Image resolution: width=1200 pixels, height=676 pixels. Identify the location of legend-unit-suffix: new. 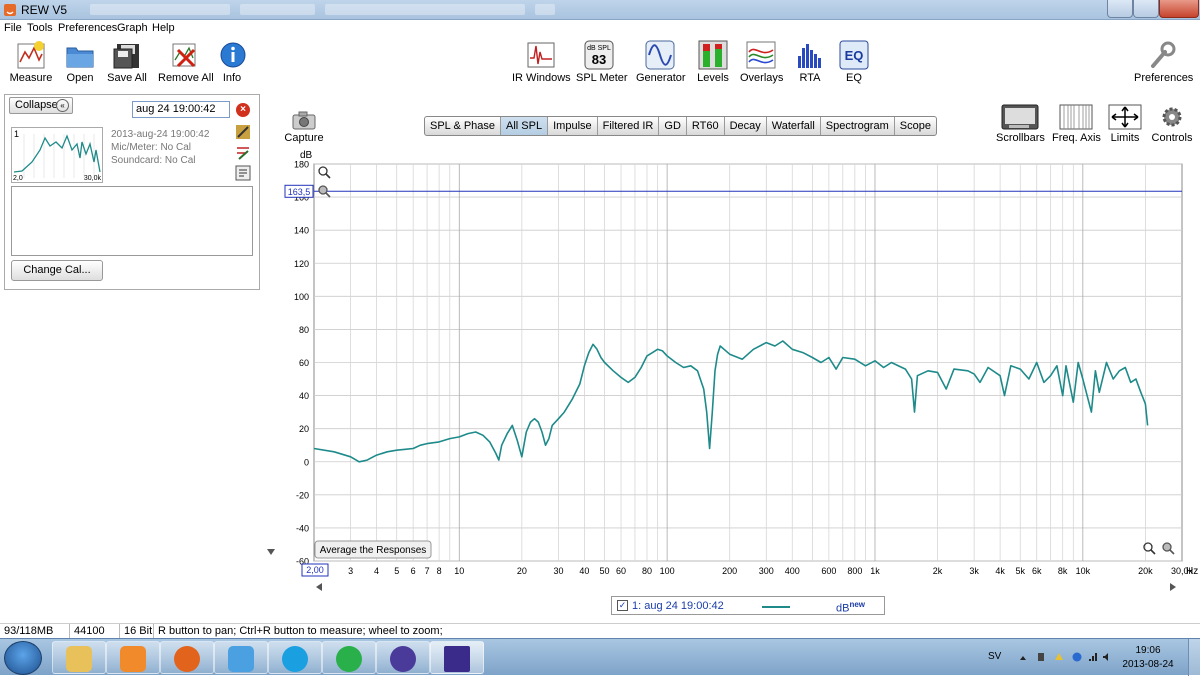
(857, 604).